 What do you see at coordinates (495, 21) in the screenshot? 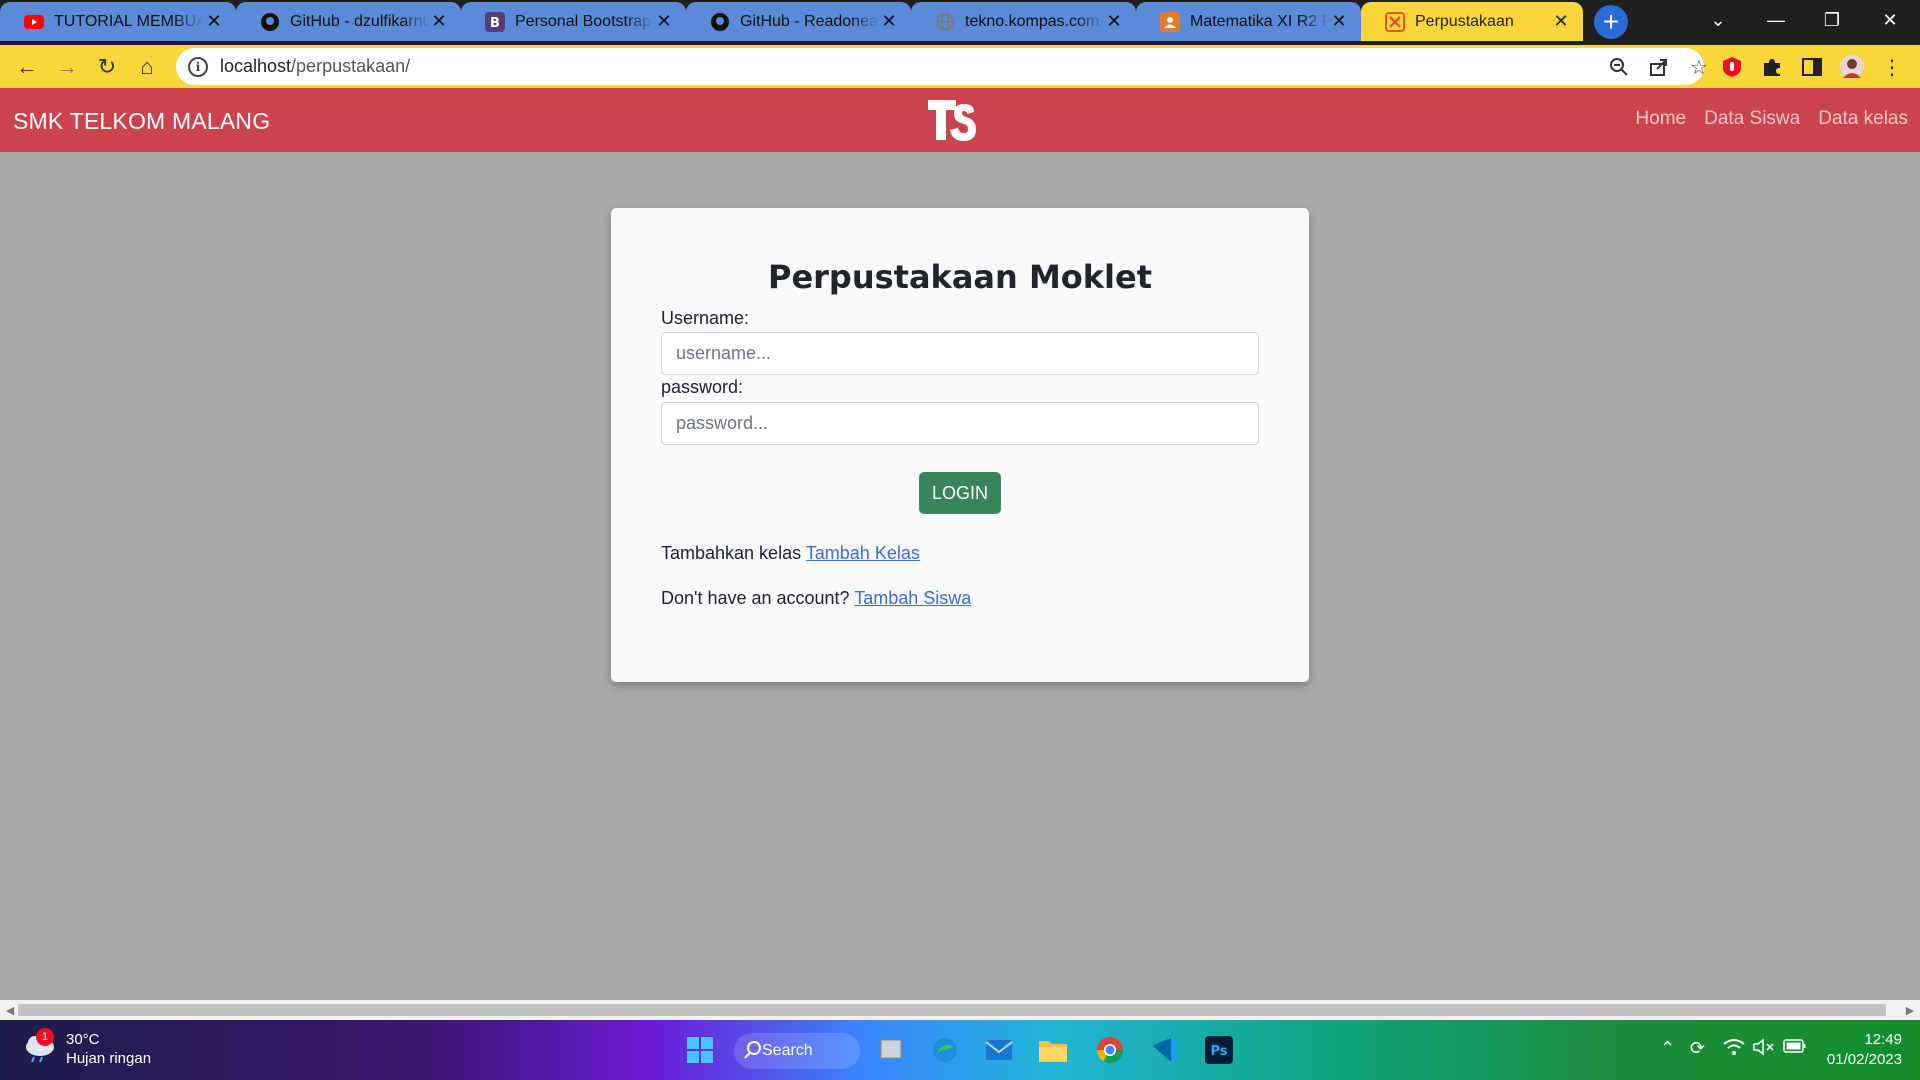
I see `bootstrap-icon: B` at bounding box center [495, 21].